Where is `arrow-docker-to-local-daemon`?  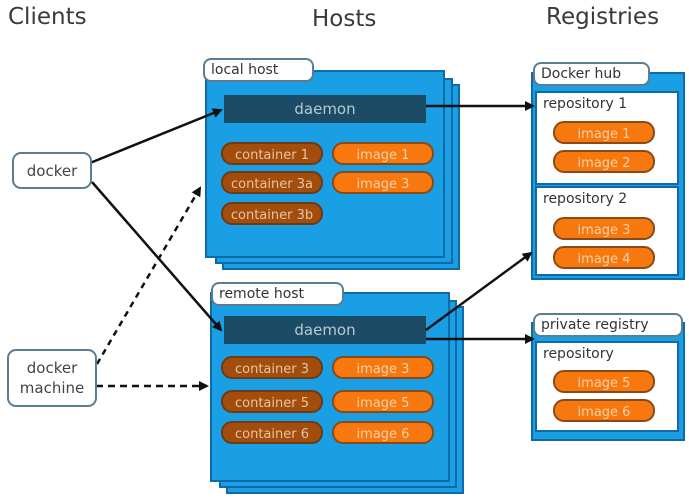
arrow-docker-to-local-daemon is located at coordinates (156, 136).